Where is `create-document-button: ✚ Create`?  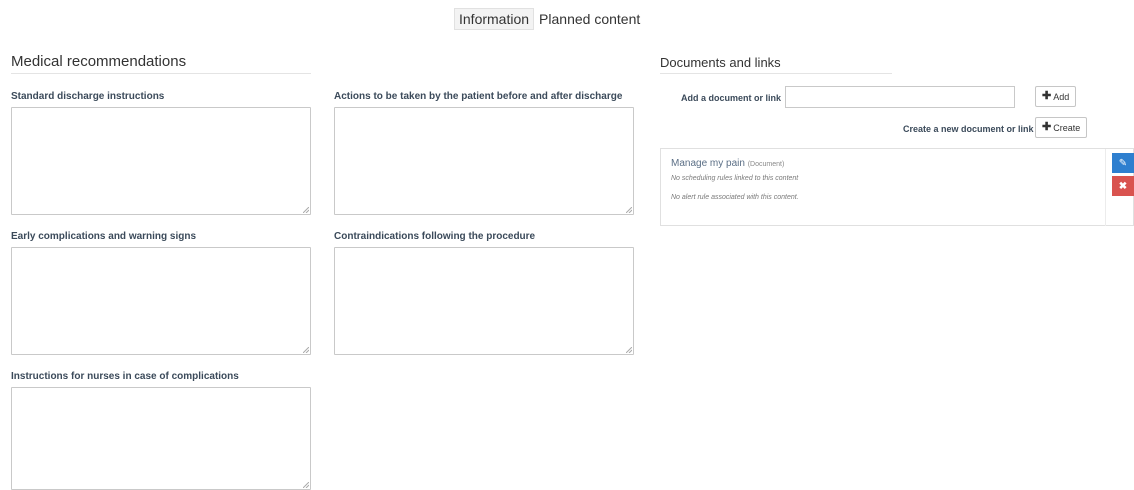 create-document-button: ✚ Create is located at coordinates (1061, 127).